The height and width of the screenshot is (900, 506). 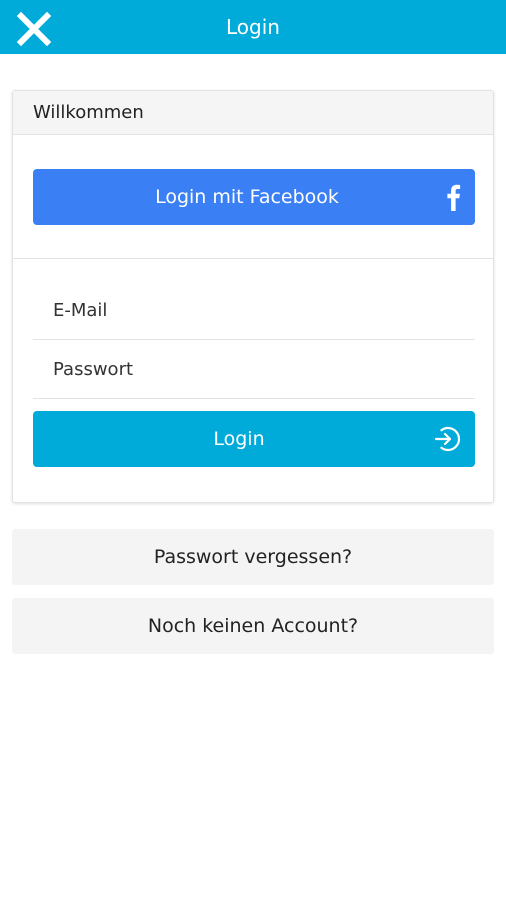 What do you see at coordinates (88, 112) in the screenshot?
I see `card-title: Willkommen` at bounding box center [88, 112].